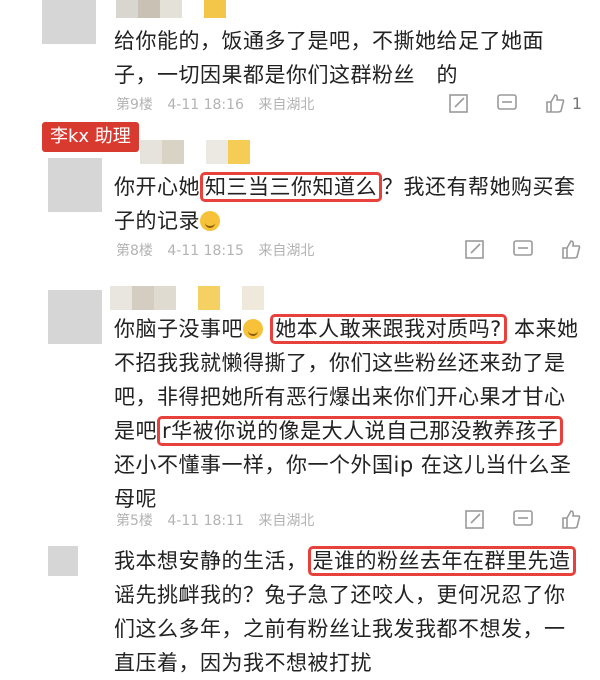  I want to click on text-segment: ？我还有帮她购买套, so click(479, 187).